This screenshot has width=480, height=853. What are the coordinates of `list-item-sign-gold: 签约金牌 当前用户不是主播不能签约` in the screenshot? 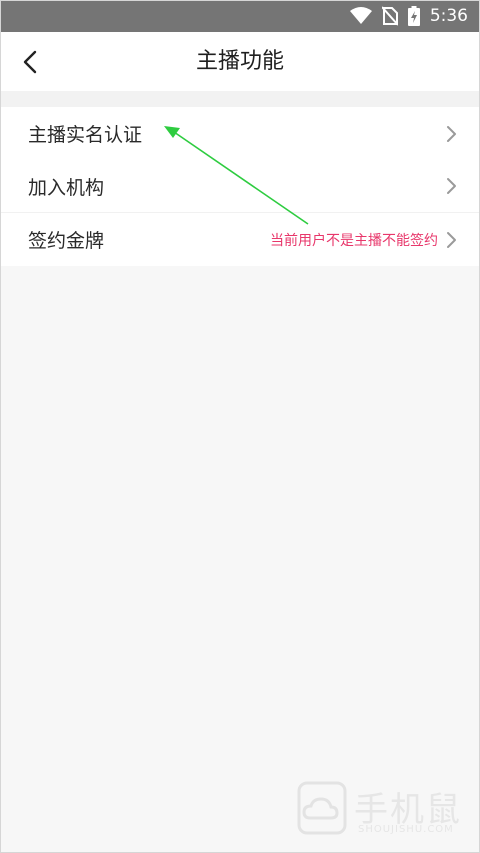 It's located at (240, 239).